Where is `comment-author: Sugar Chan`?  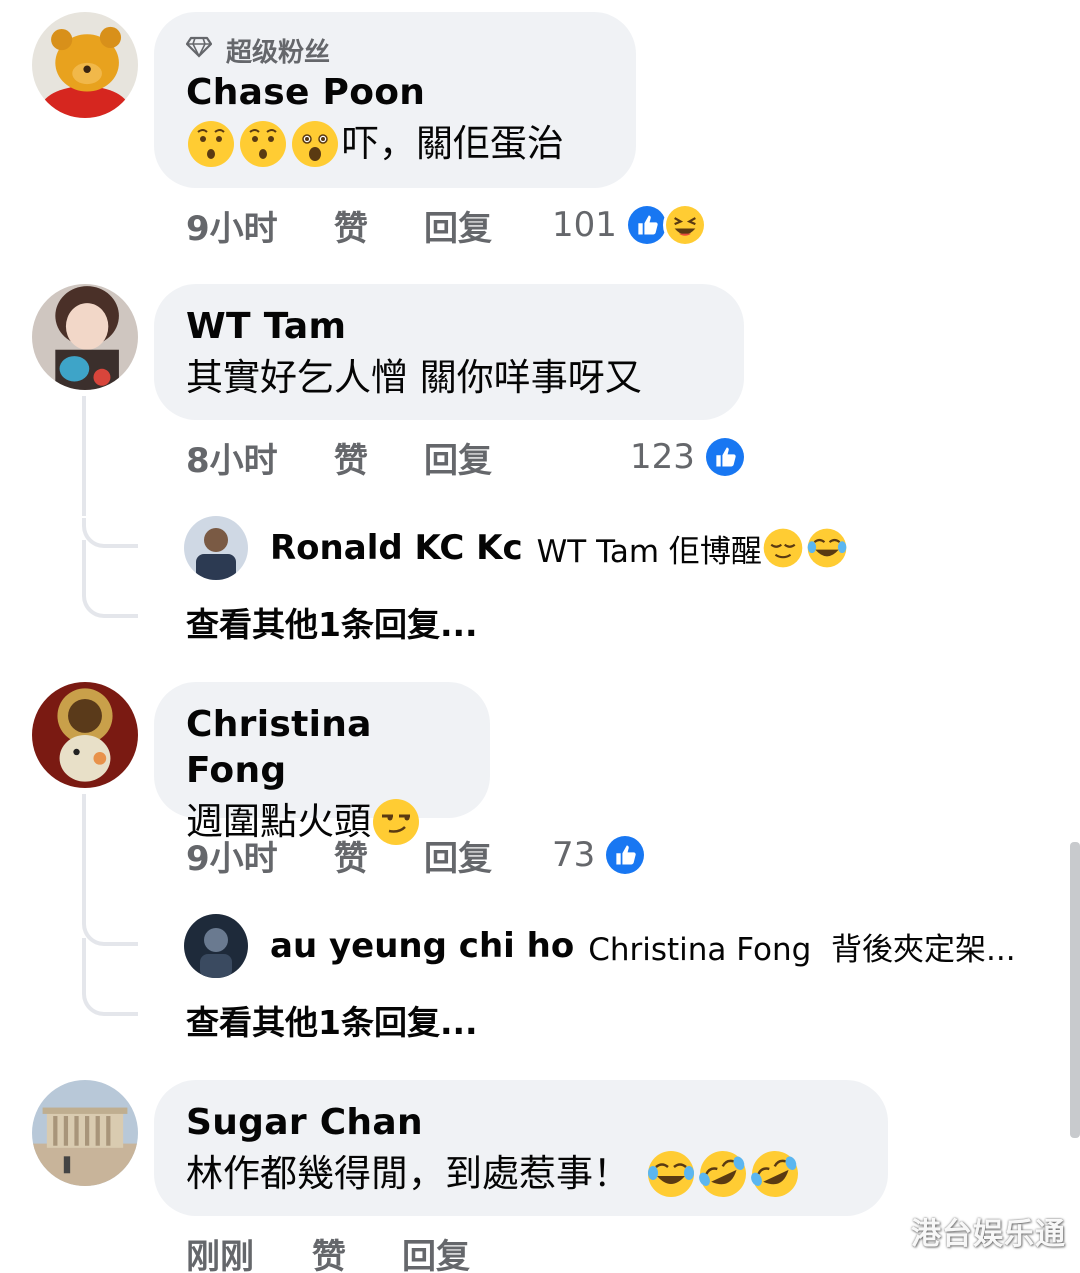 comment-author: Sugar Chan is located at coordinates (520, 1123).